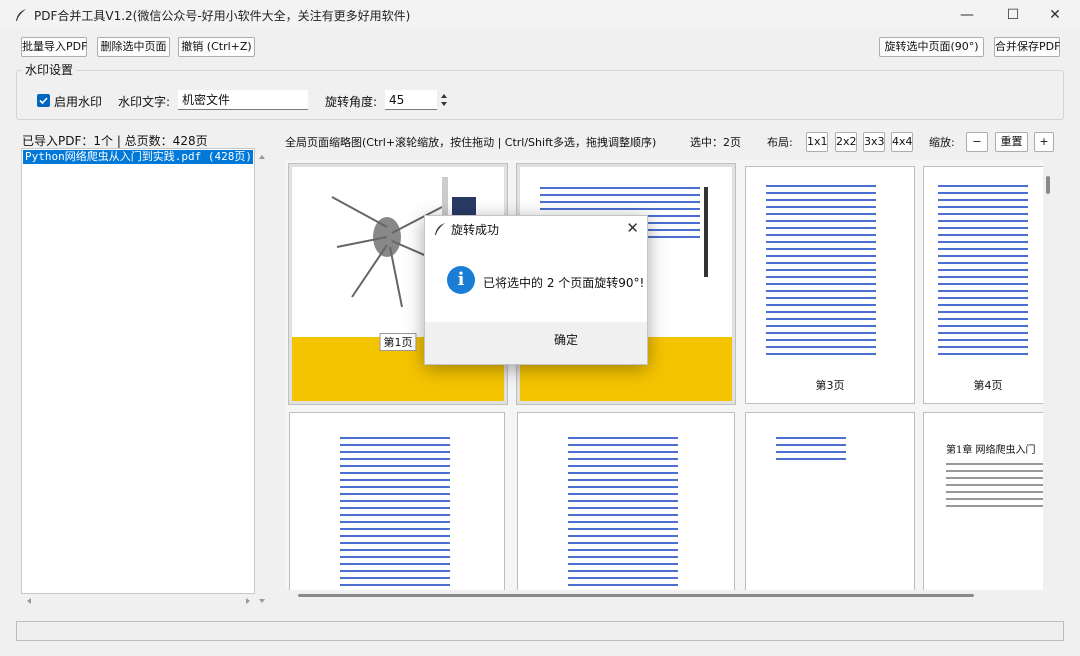 Image resolution: width=1080 pixels, height=656 pixels. I want to click on info-icon: i, so click(461, 280).